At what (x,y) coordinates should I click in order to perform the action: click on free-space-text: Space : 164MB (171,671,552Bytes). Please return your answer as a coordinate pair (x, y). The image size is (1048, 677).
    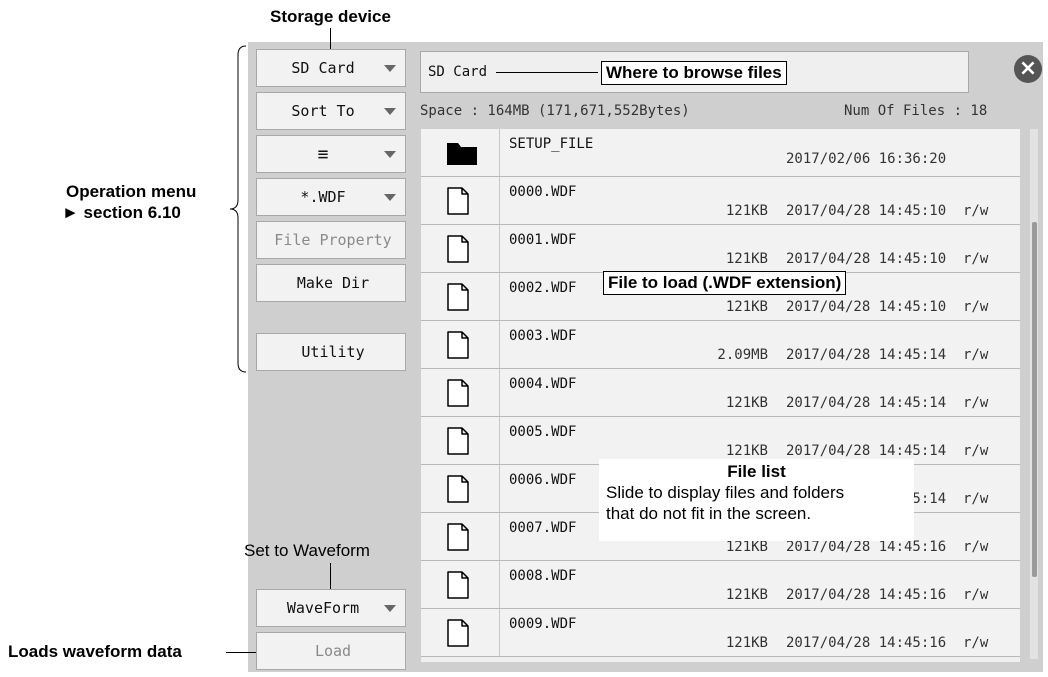
    Looking at the image, I should click on (555, 111).